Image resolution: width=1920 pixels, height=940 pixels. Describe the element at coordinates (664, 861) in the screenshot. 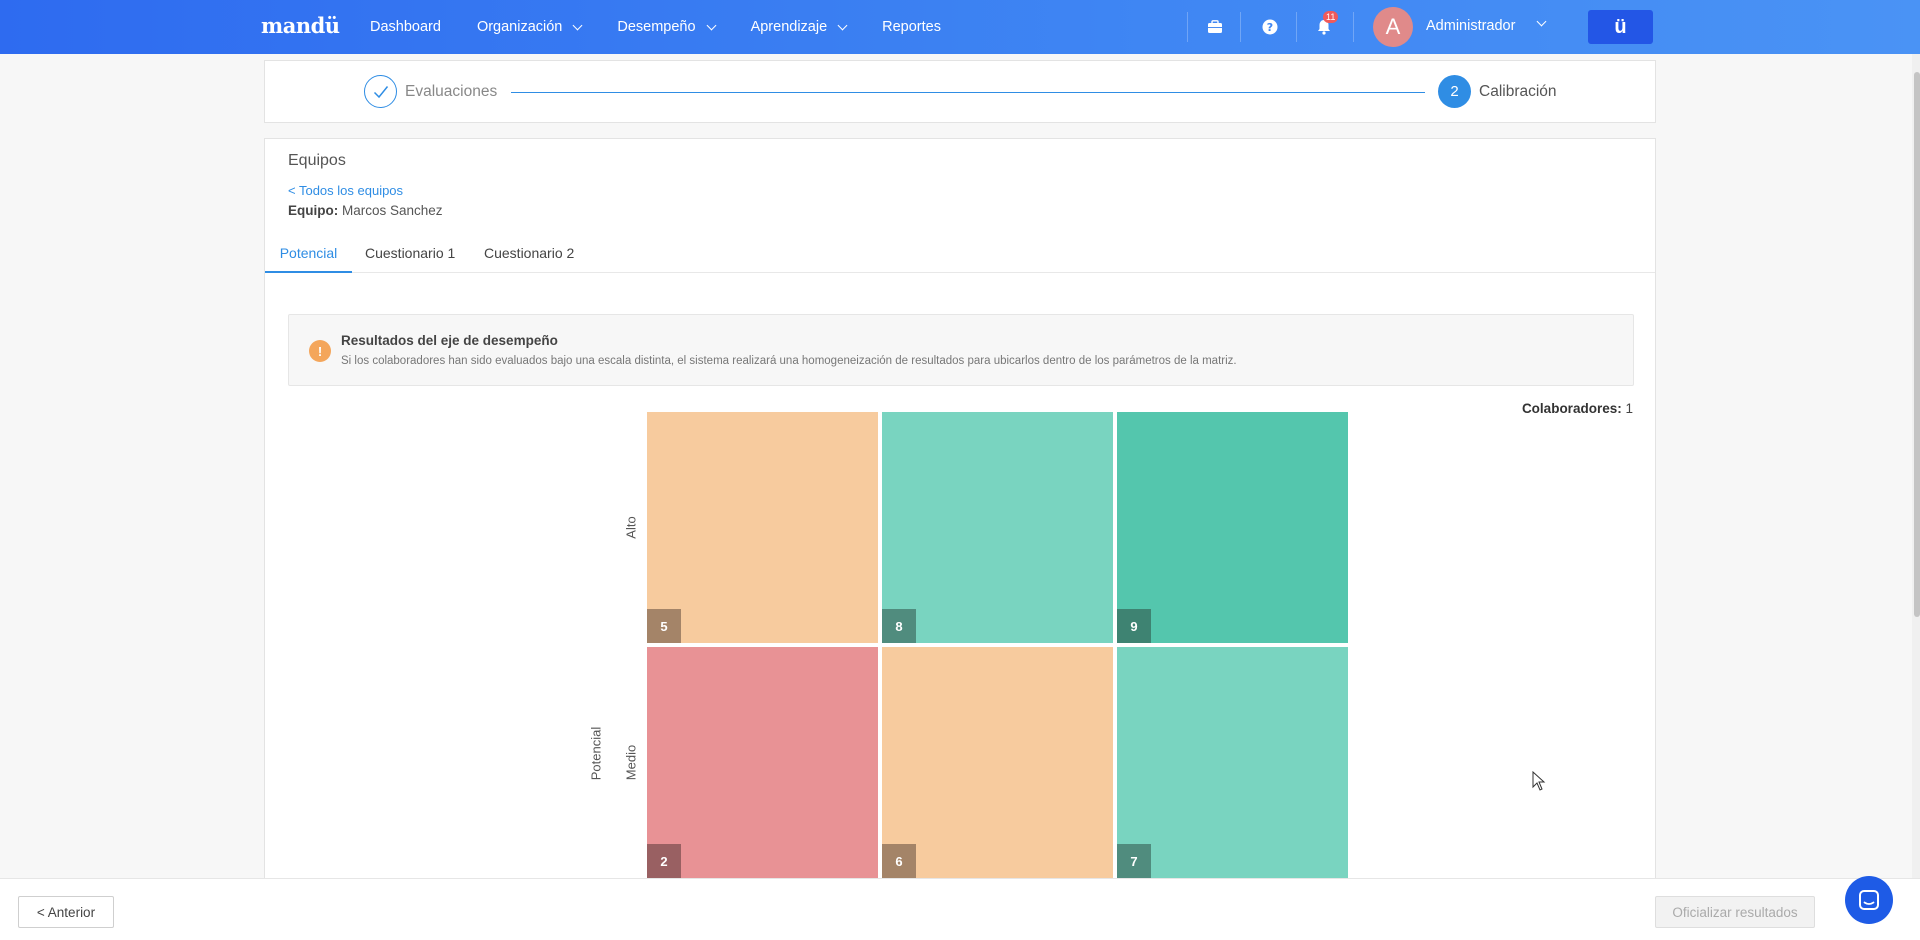

I see `matrix-cell-number: 2` at that location.